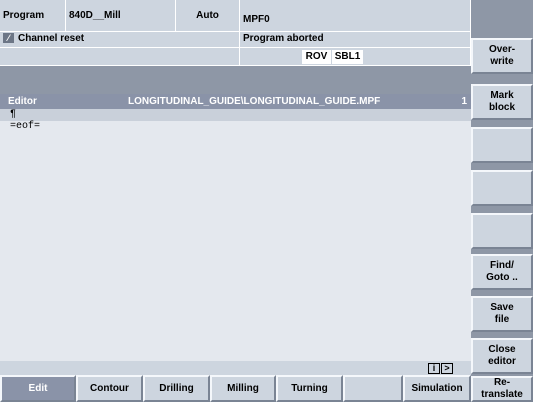 This screenshot has width=533, height=402. Describe the element at coordinates (120, 57) in the screenshot. I see `alarm-line` at that location.